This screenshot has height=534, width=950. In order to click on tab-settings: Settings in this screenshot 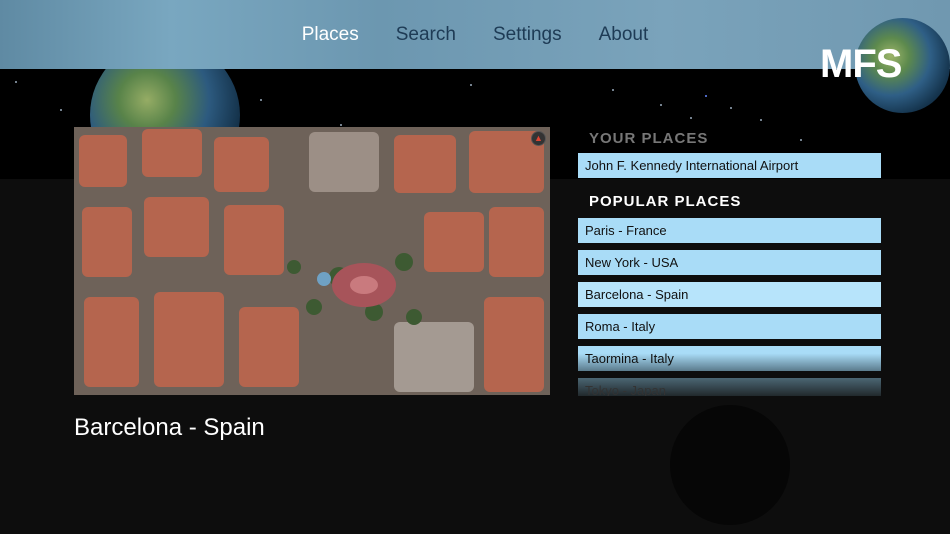, I will do `click(527, 35)`.